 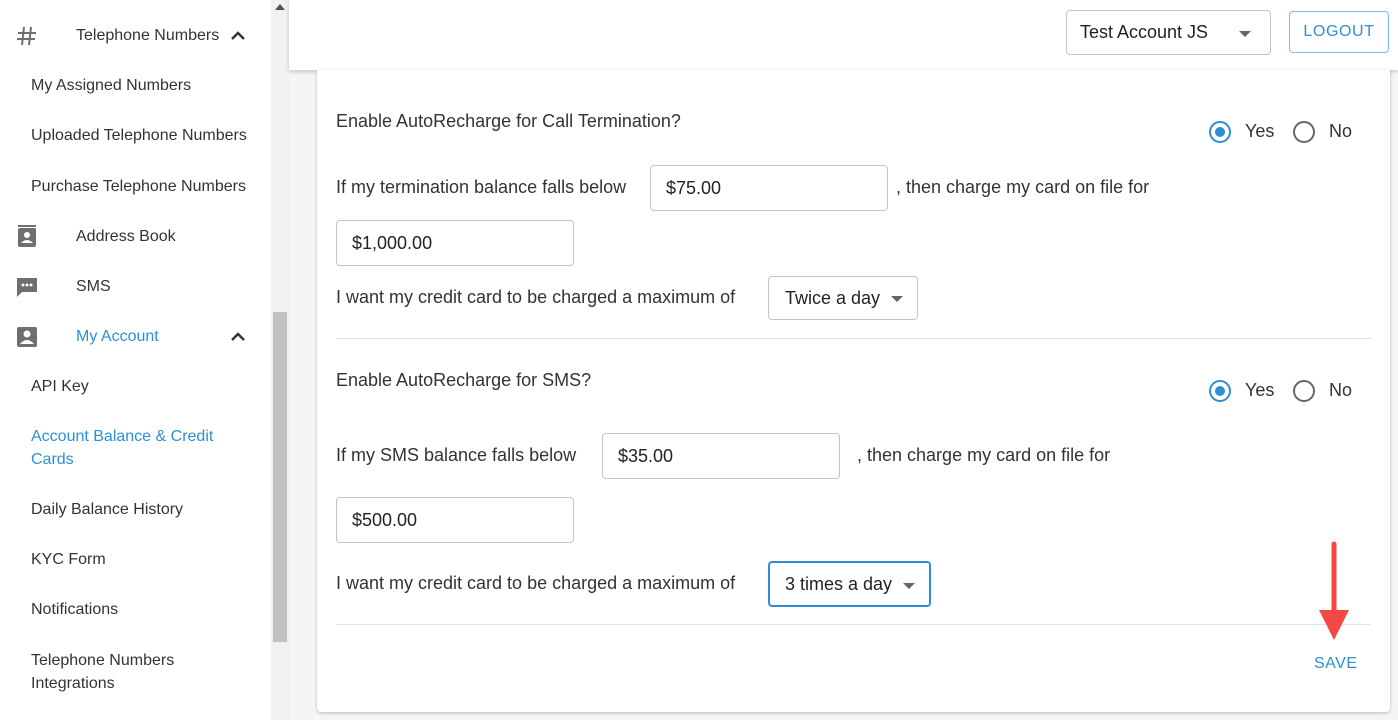 I want to click on top-header: Test Account JS LOGOUT, so click(x=843, y=35).